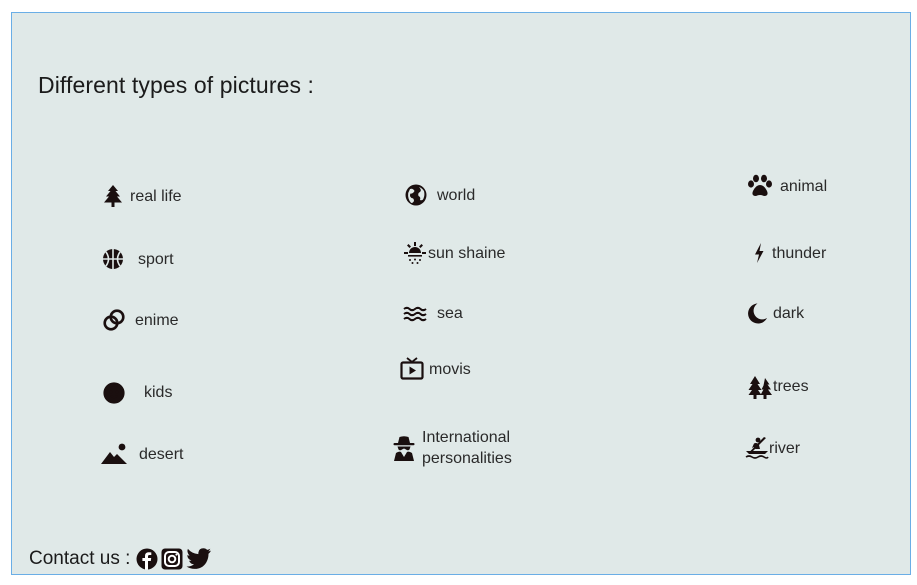 This screenshot has width=917, height=585. What do you see at coordinates (467, 253) in the screenshot?
I see `category-label: sun shaine` at bounding box center [467, 253].